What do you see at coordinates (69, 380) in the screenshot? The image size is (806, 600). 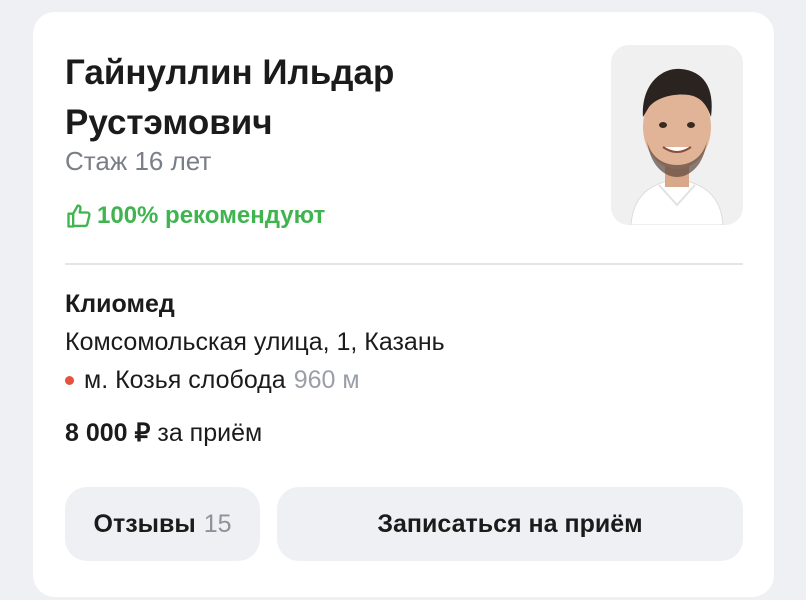 I see `metro-line-dot-icon` at bounding box center [69, 380].